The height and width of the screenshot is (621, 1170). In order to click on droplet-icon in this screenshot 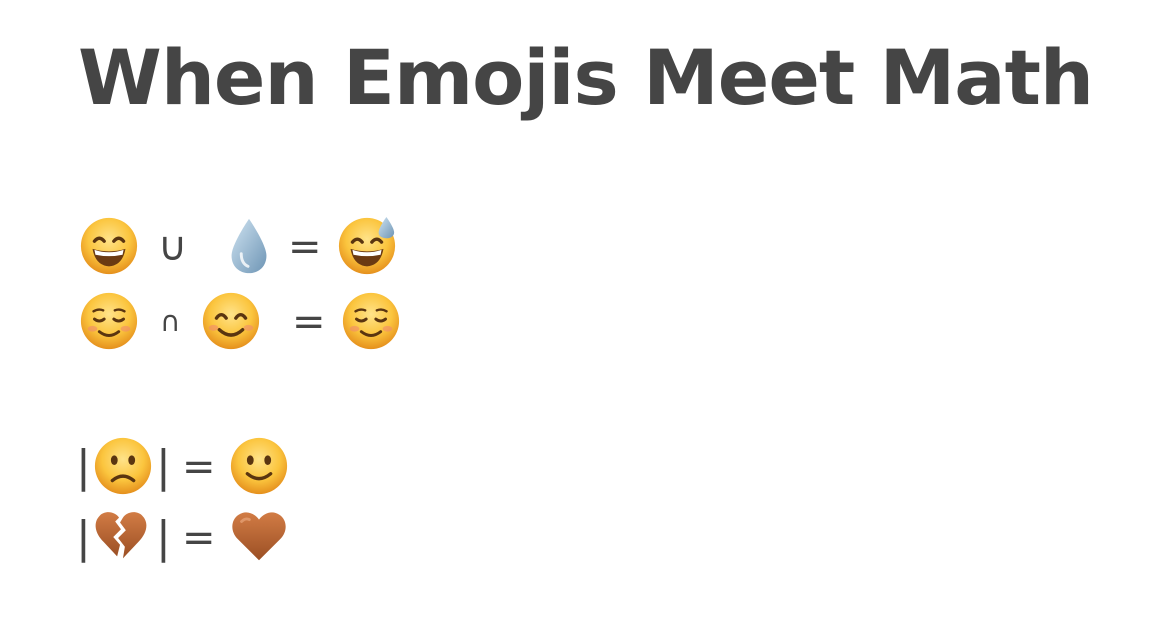, I will do `click(249, 246)`.